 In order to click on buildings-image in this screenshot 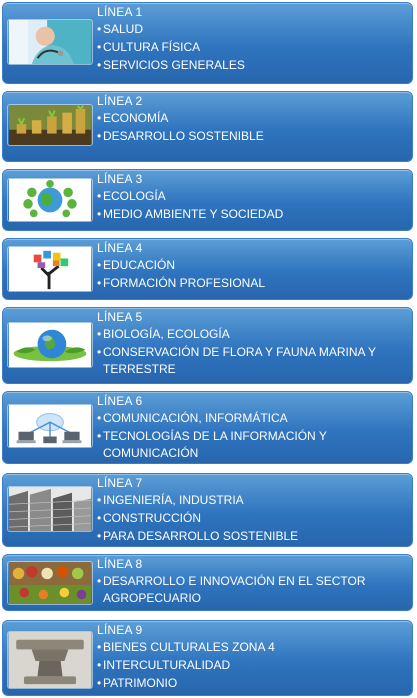, I will do `click(50, 509)`.